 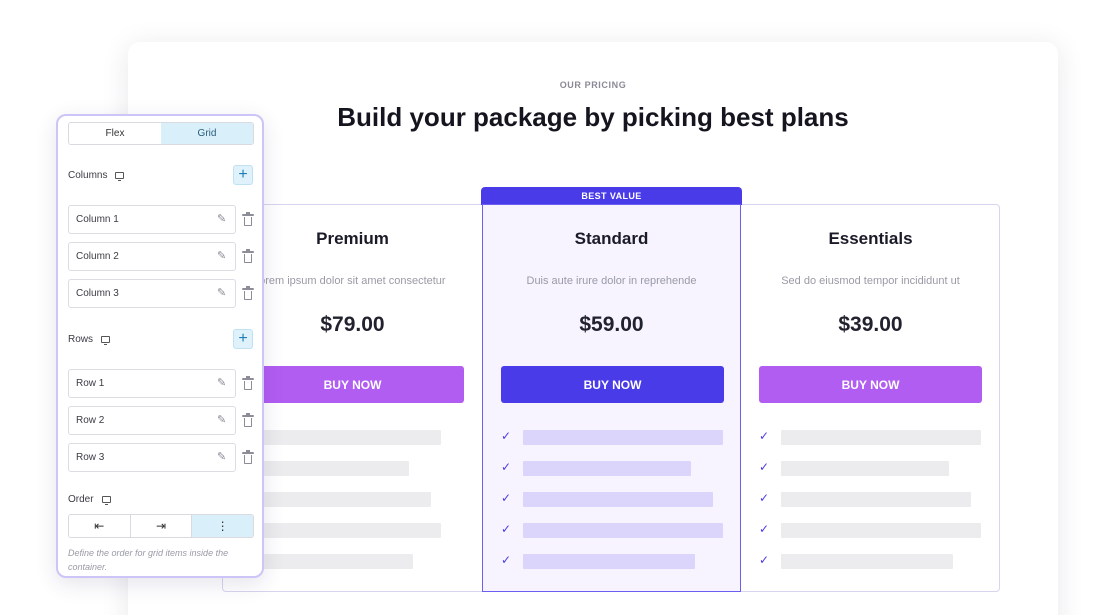 What do you see at coordinates (90, 383) in the screenshot?
I see `row-label: Row 1` at bounding box center [90, 383].